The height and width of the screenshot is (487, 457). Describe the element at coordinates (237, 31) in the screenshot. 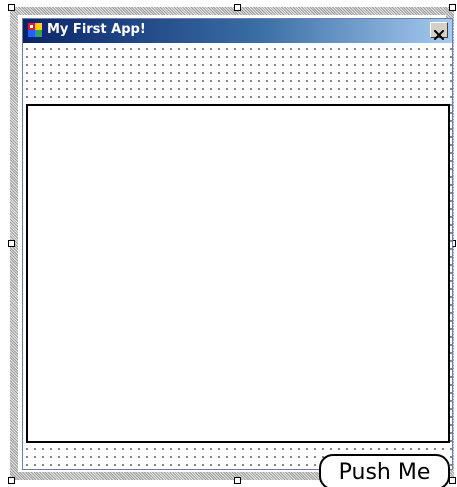

I see `title-bar: My First App!` at that location.